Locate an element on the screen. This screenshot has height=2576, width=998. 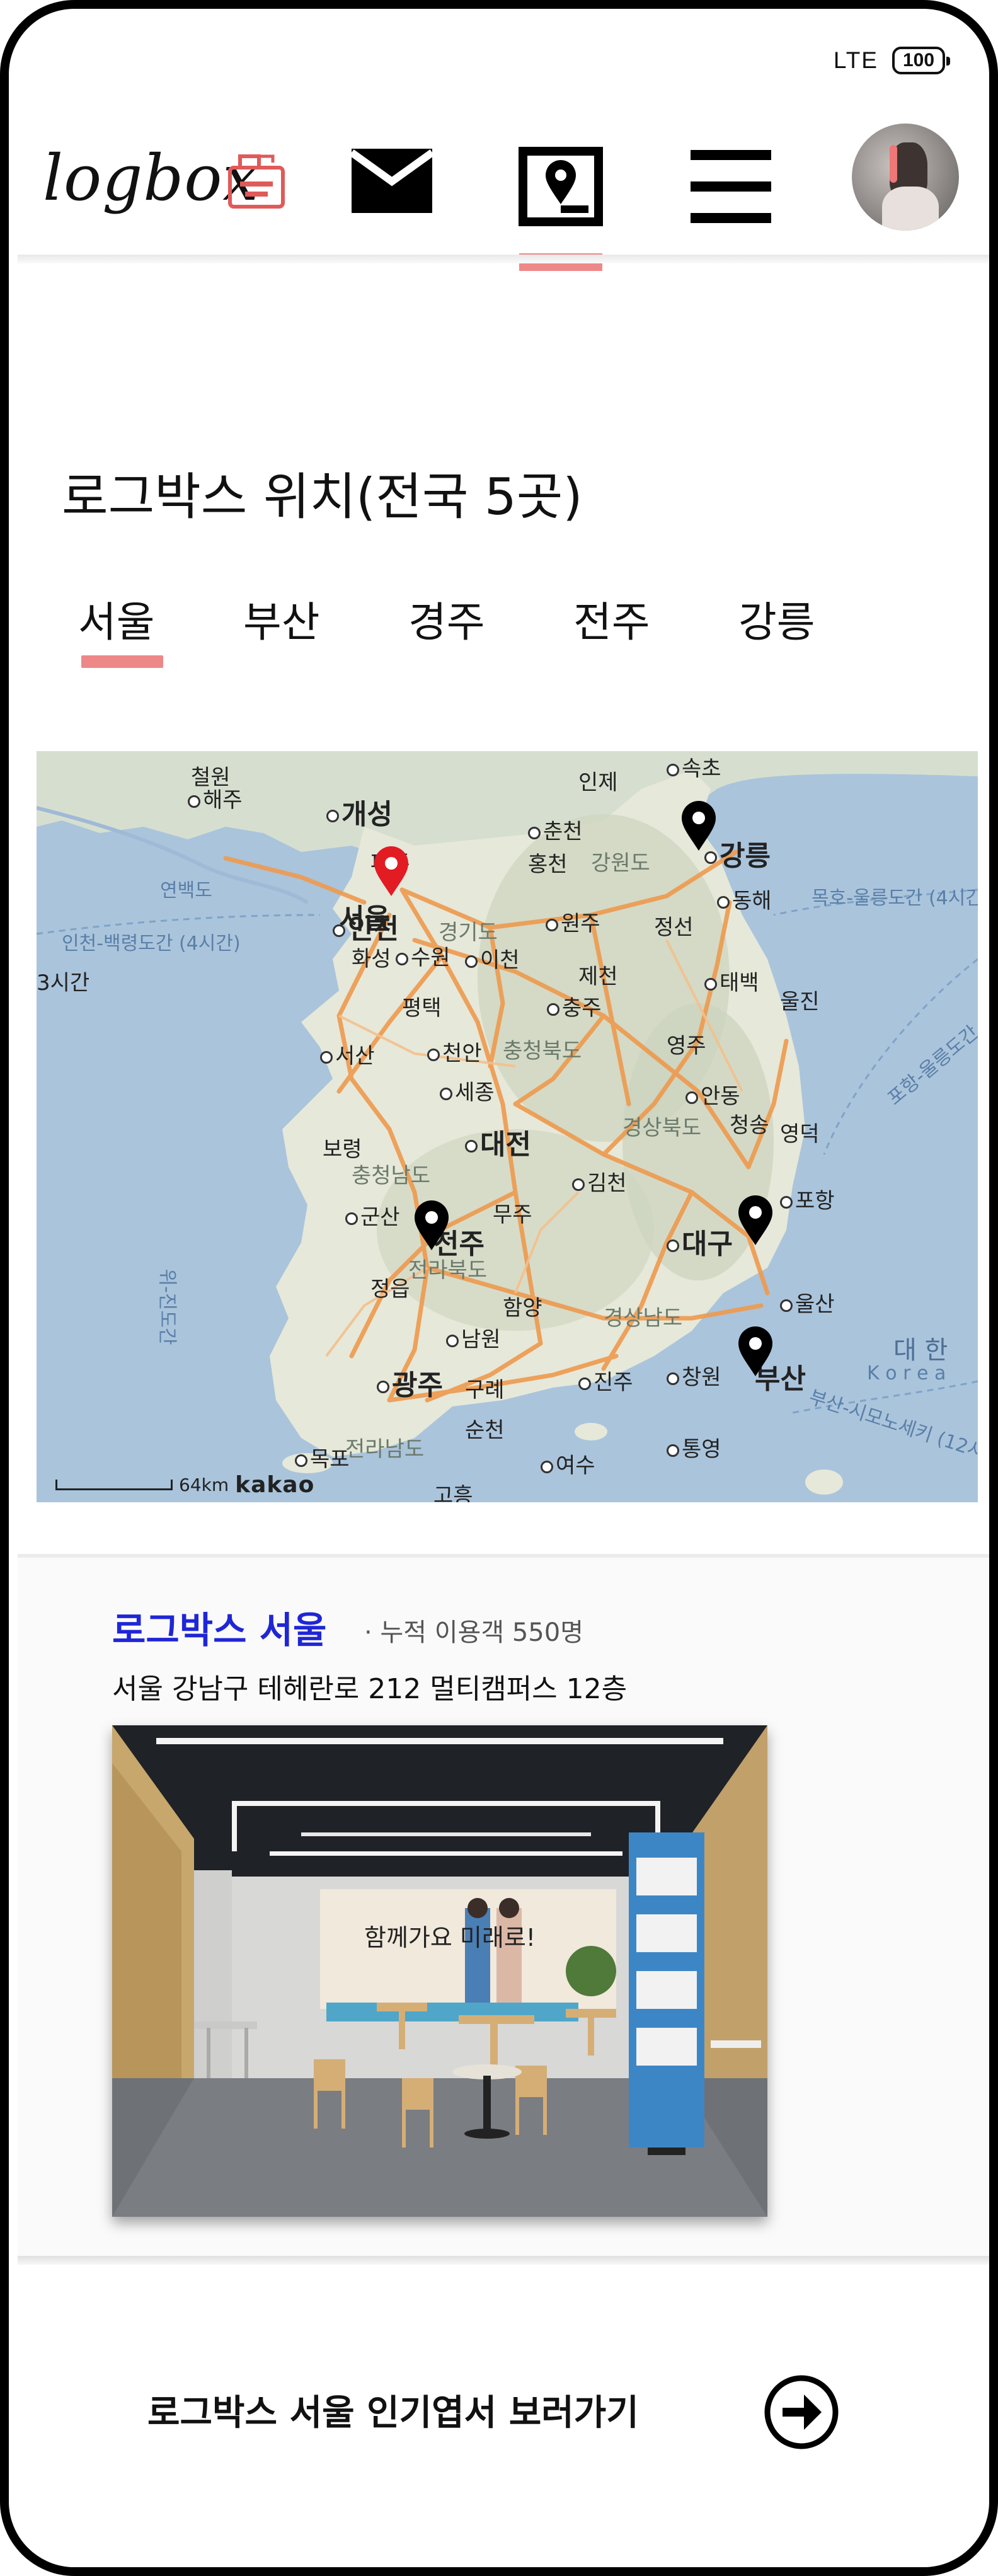
map-label: 김천 is located at coordinates (600, 1181).